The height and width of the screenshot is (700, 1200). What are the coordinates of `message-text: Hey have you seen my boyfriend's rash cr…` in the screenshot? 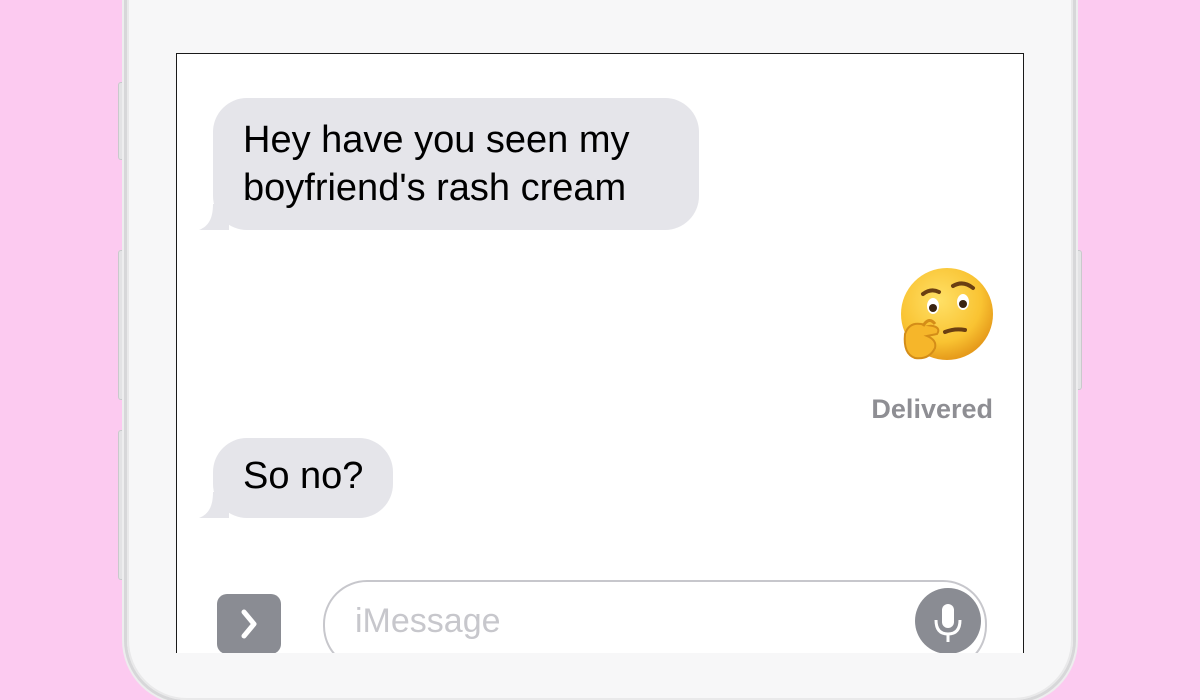 It's located at (456, 164).